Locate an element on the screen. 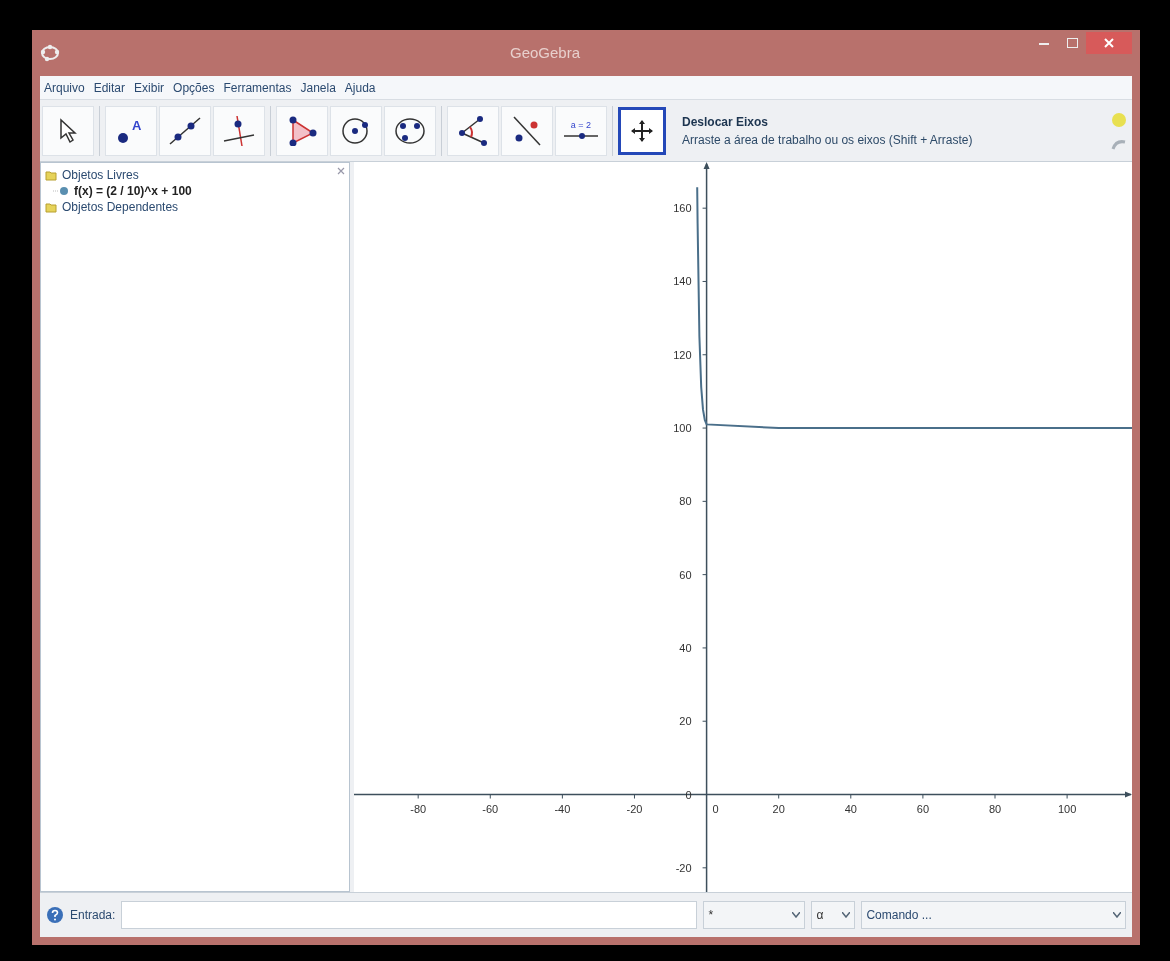 The width and height of the screenshot is (1170, 961). menu-item: Ajuda is located at coordinates (360, 87).